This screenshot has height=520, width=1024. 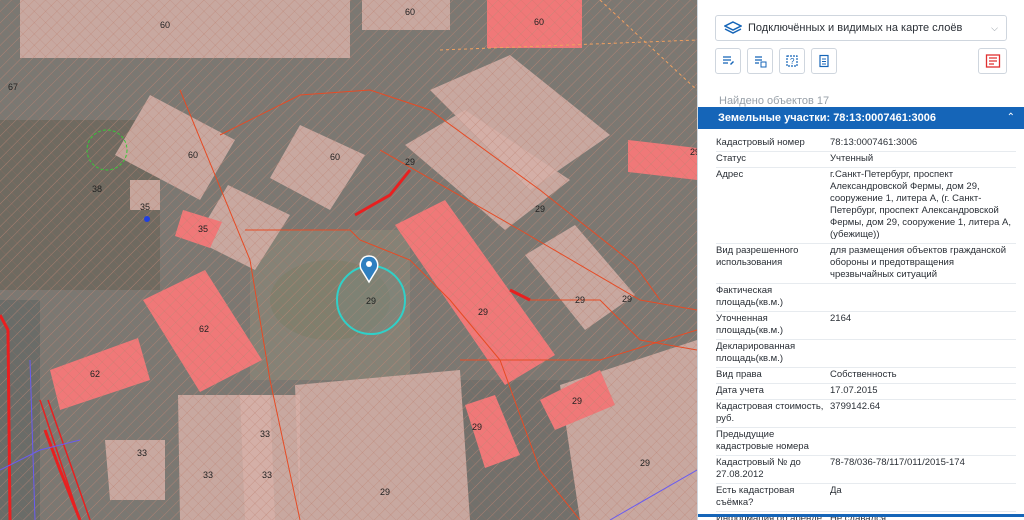 I want to click on help-area-icon: ?, so click(x=792, y=61).